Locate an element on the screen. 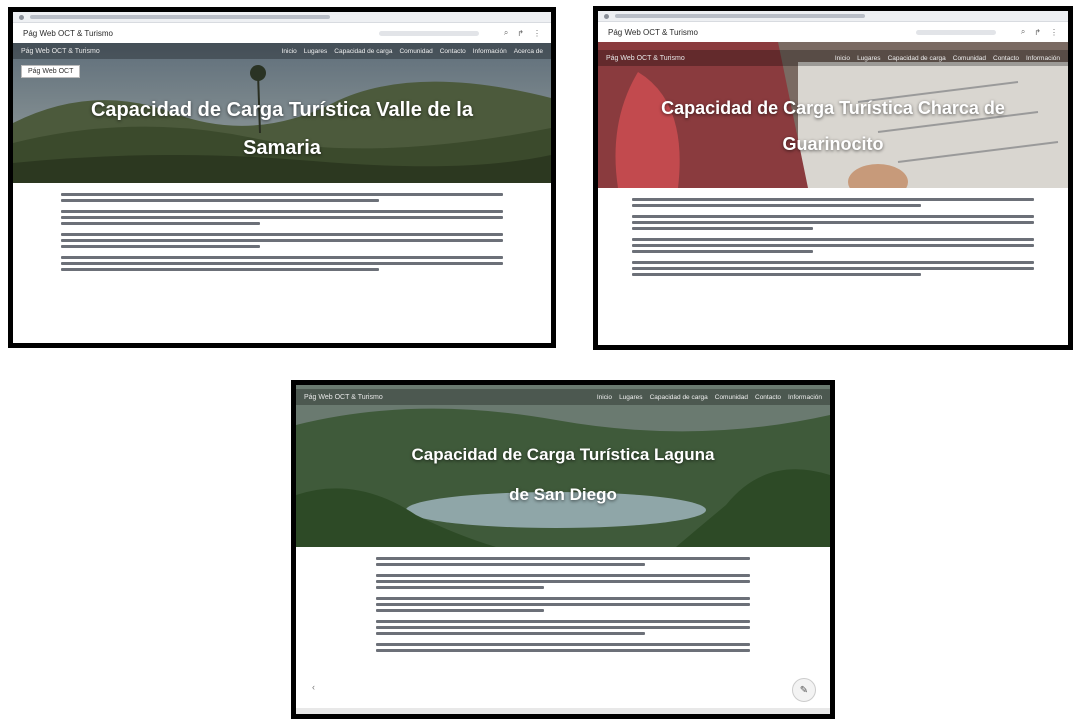 The width and height of the screenshot is (1076, 725). edit-icon: ✎ is located at coordinates (804, 690).